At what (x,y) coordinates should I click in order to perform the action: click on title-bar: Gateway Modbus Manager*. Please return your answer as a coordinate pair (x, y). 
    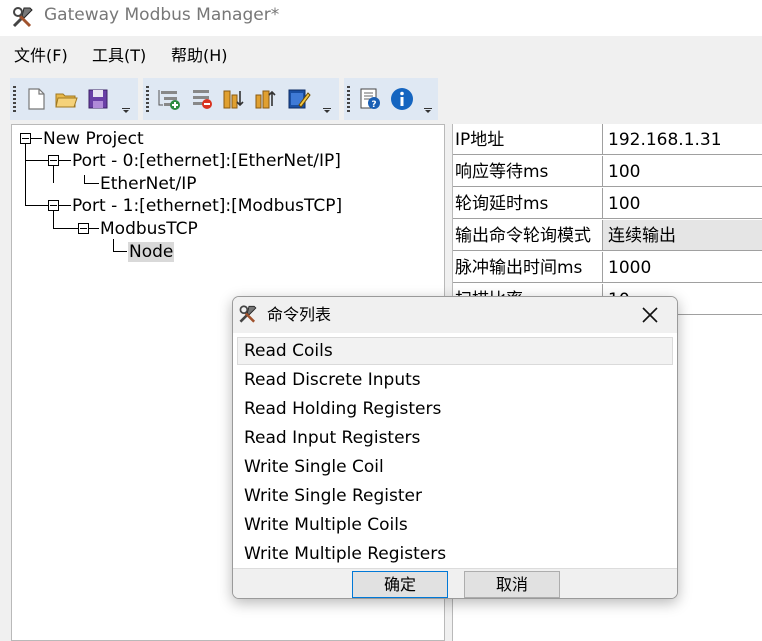
    Looking at the image, I should click on (381, 18).